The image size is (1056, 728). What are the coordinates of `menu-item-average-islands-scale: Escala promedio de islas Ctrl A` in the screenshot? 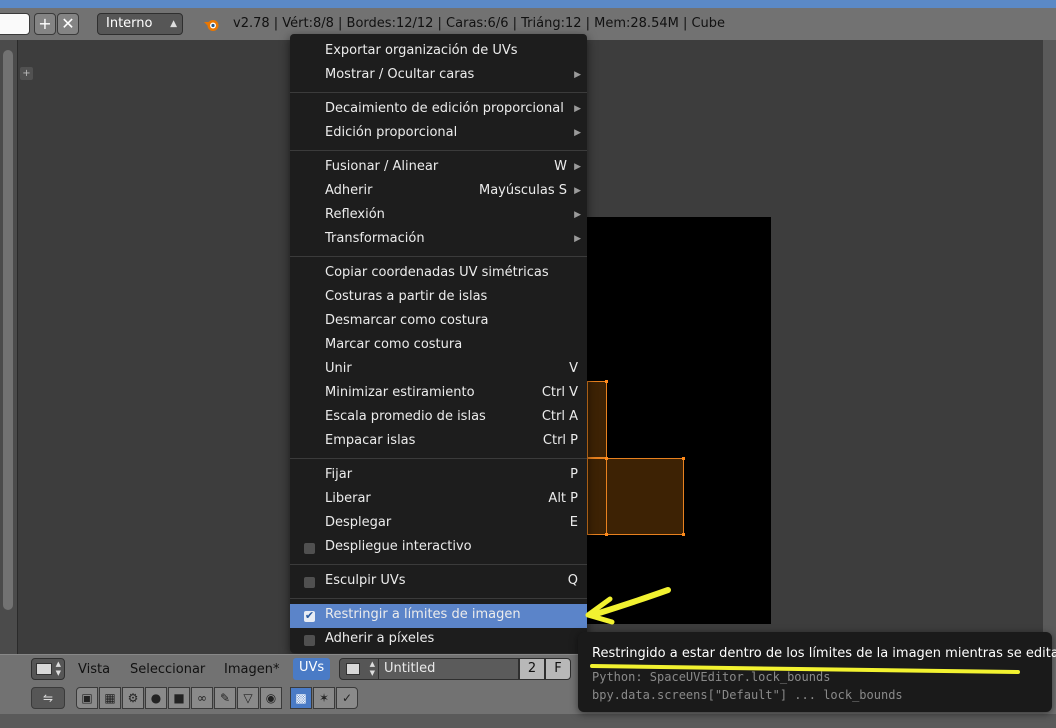 It's located at (438, 418).